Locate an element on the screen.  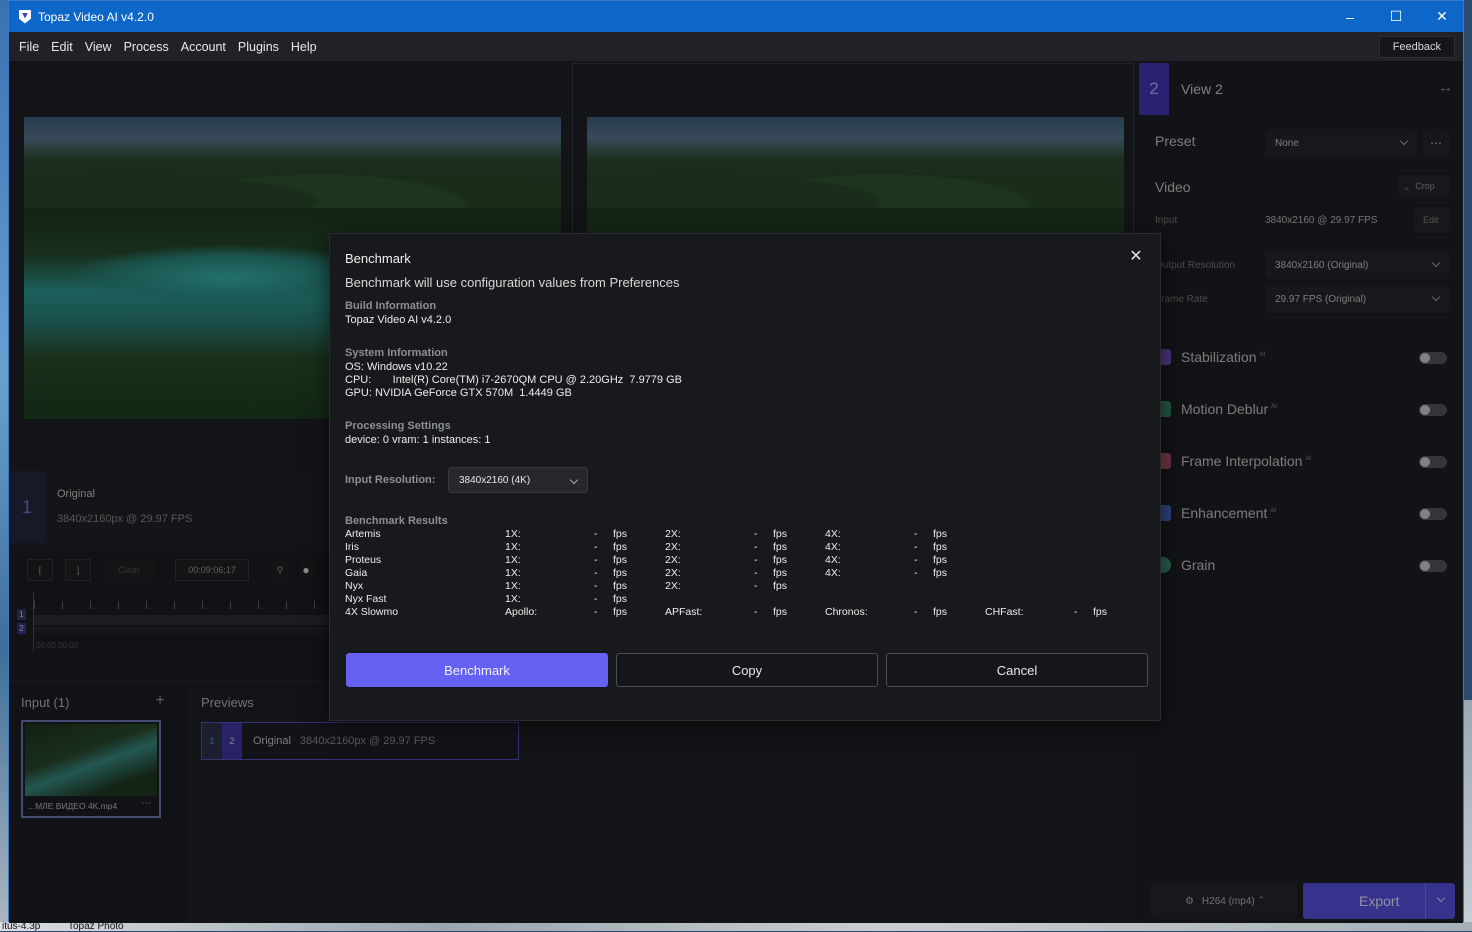
ai-tag: AI is located at coordinates (1274, 407).